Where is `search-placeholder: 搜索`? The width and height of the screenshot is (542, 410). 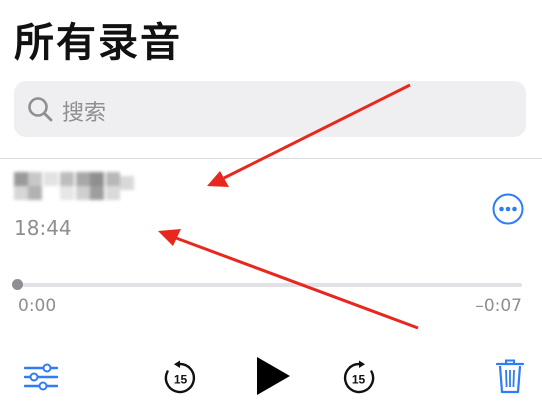 search-placeholder: 搜索 is located at coordinates (84, 113).